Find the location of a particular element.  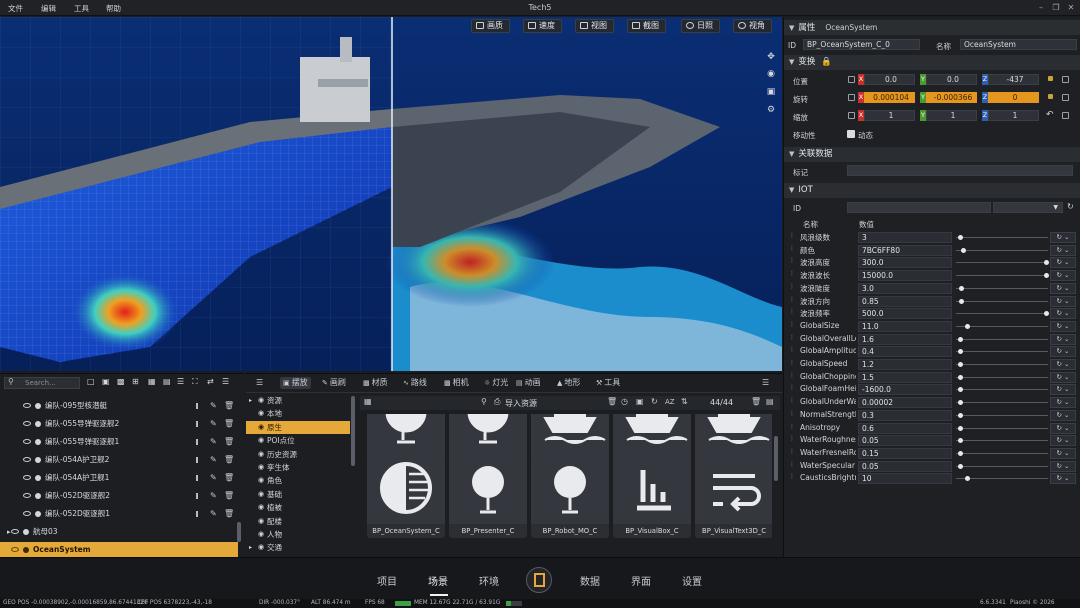

tree-row: 编队-054A护卫舰1 ✎ 🗑 is located at coordinates (119, 478).